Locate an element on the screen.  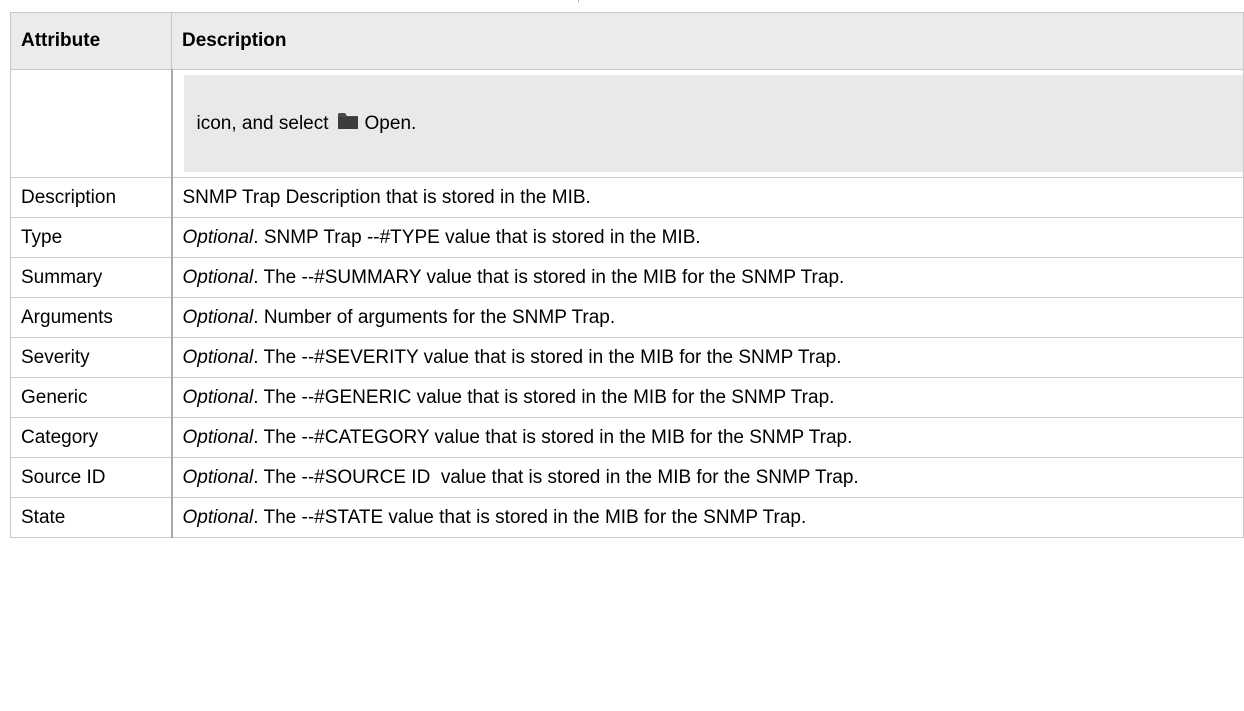
note-box: icon, and select Open. is located at coordinates (713, 123).